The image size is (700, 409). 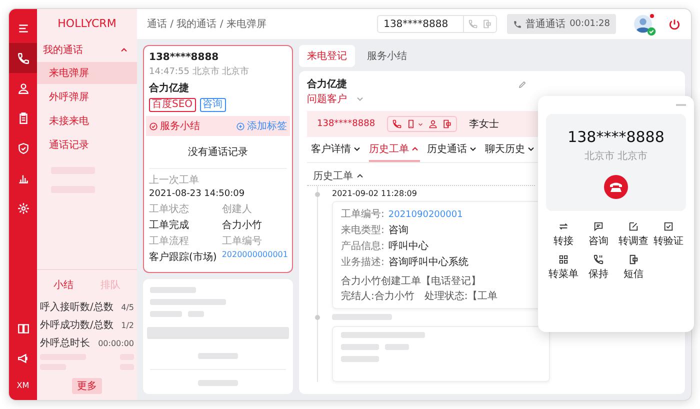 What do you see at coordinates (420, 124) in the screenshot?
I see `caret-icon` at bounding box center [420, 124].